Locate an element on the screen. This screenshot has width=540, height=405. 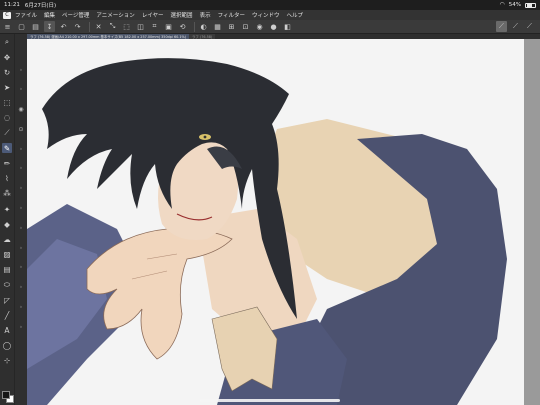
color-swatches is located at coordinates (8, 397).